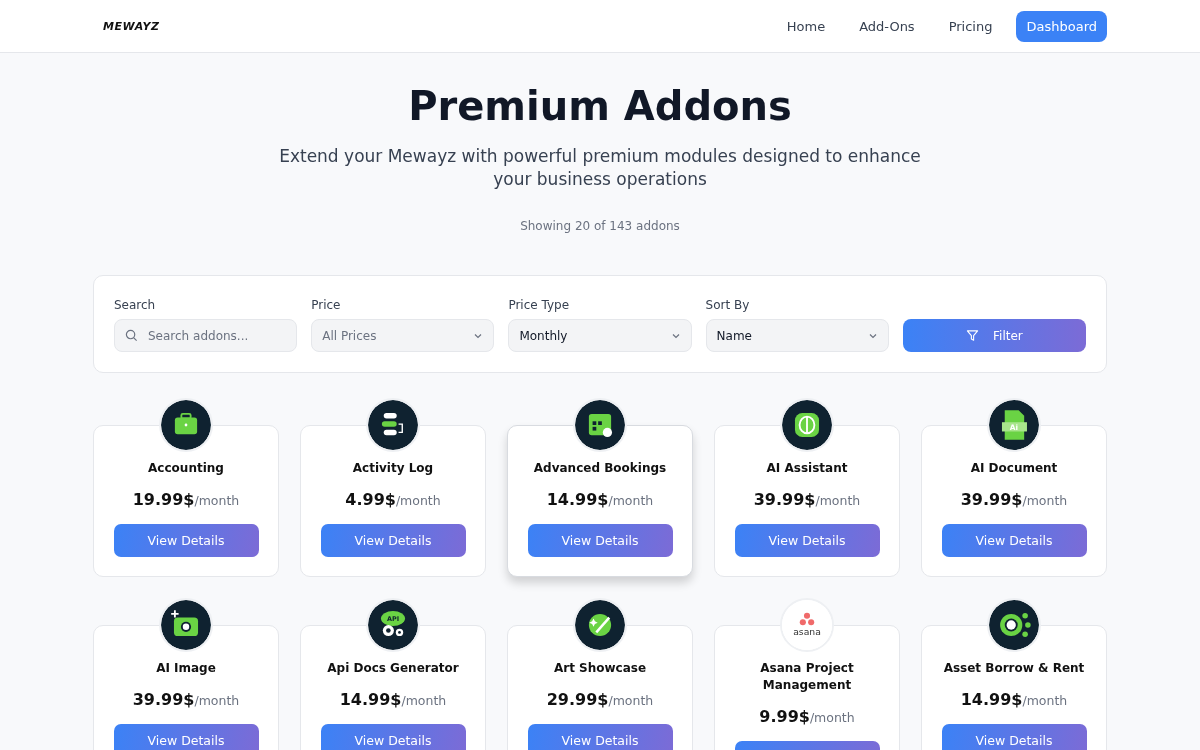  What do you see at coordinates (807, 468) in the screenshot?
I see `addon-name: AI Assistant` at bounding box center [807, 468].